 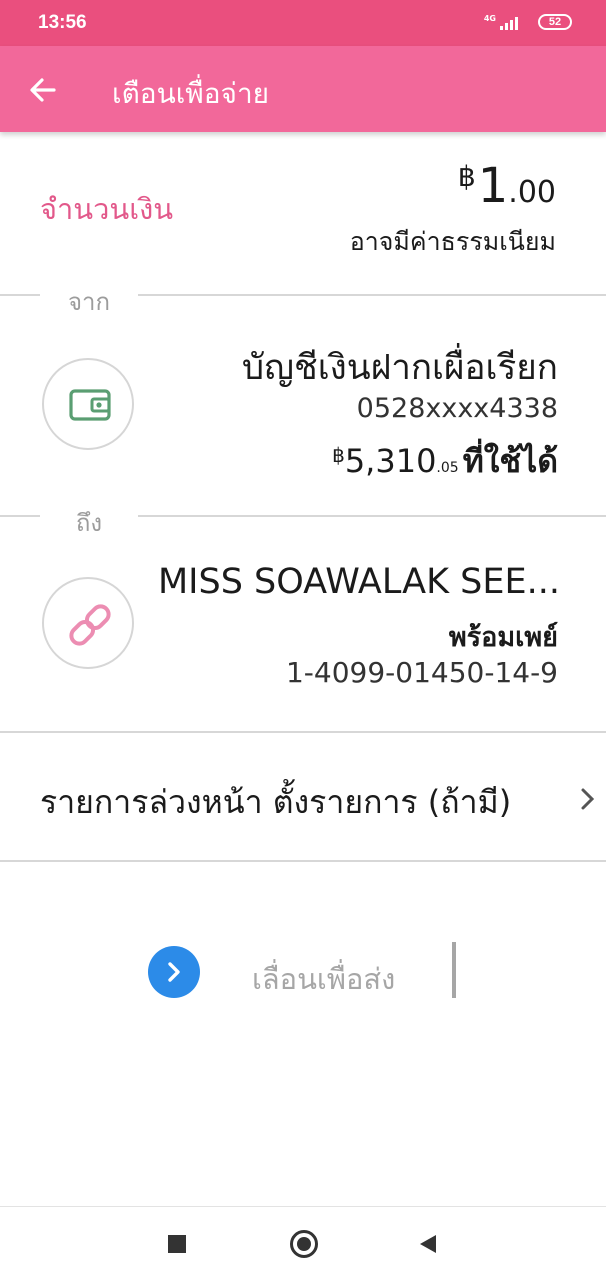 I want to click on amount-label: จำนวนเงิน, so click(x=107, y=209).